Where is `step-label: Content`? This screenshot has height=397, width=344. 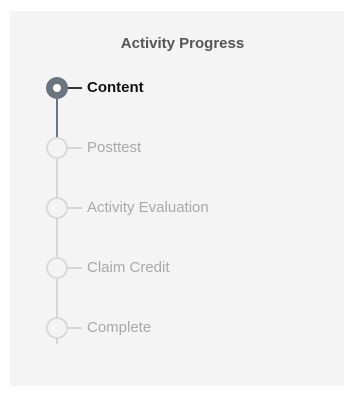
step-label: Content is located at coordinates (115, 87).